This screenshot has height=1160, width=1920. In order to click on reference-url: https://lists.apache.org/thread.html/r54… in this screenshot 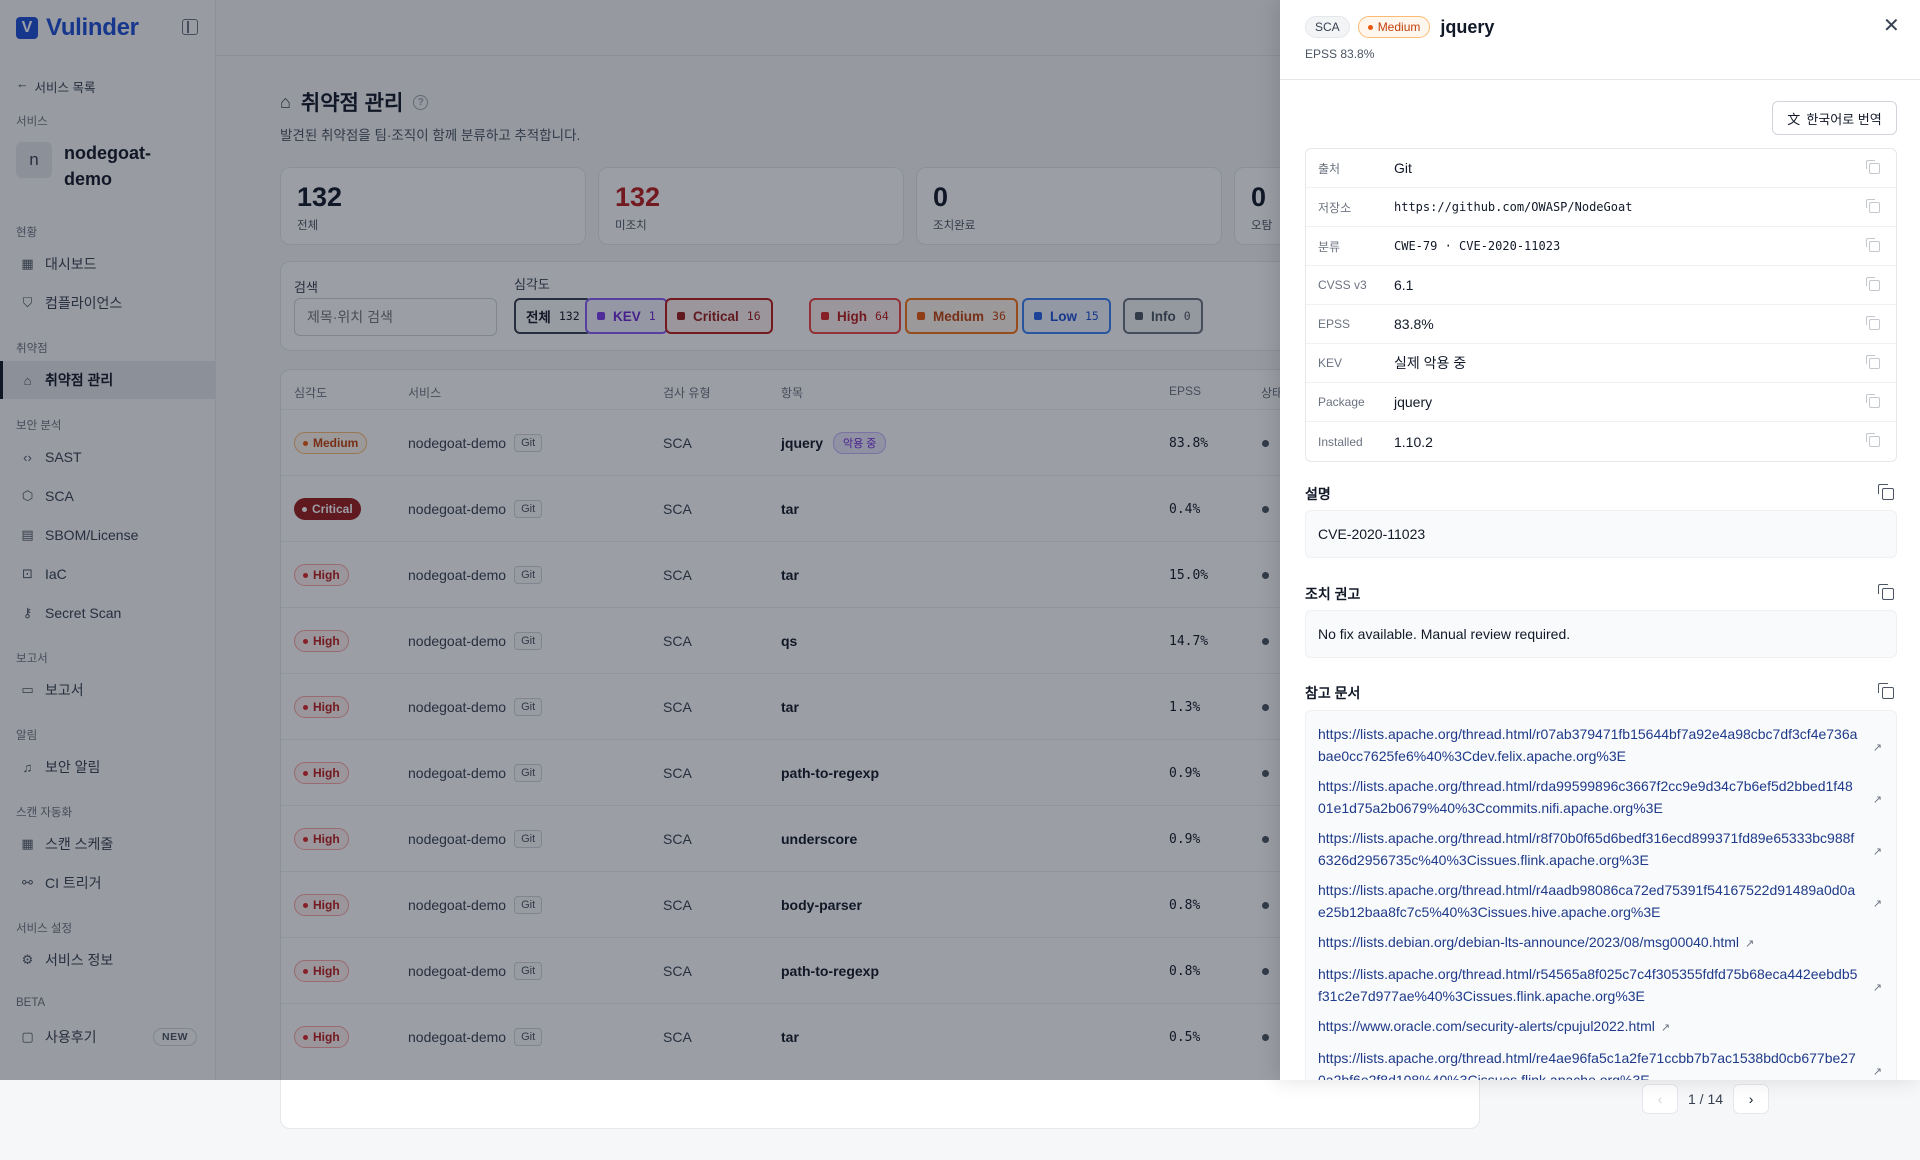, I will do `click(1588, 985)`.